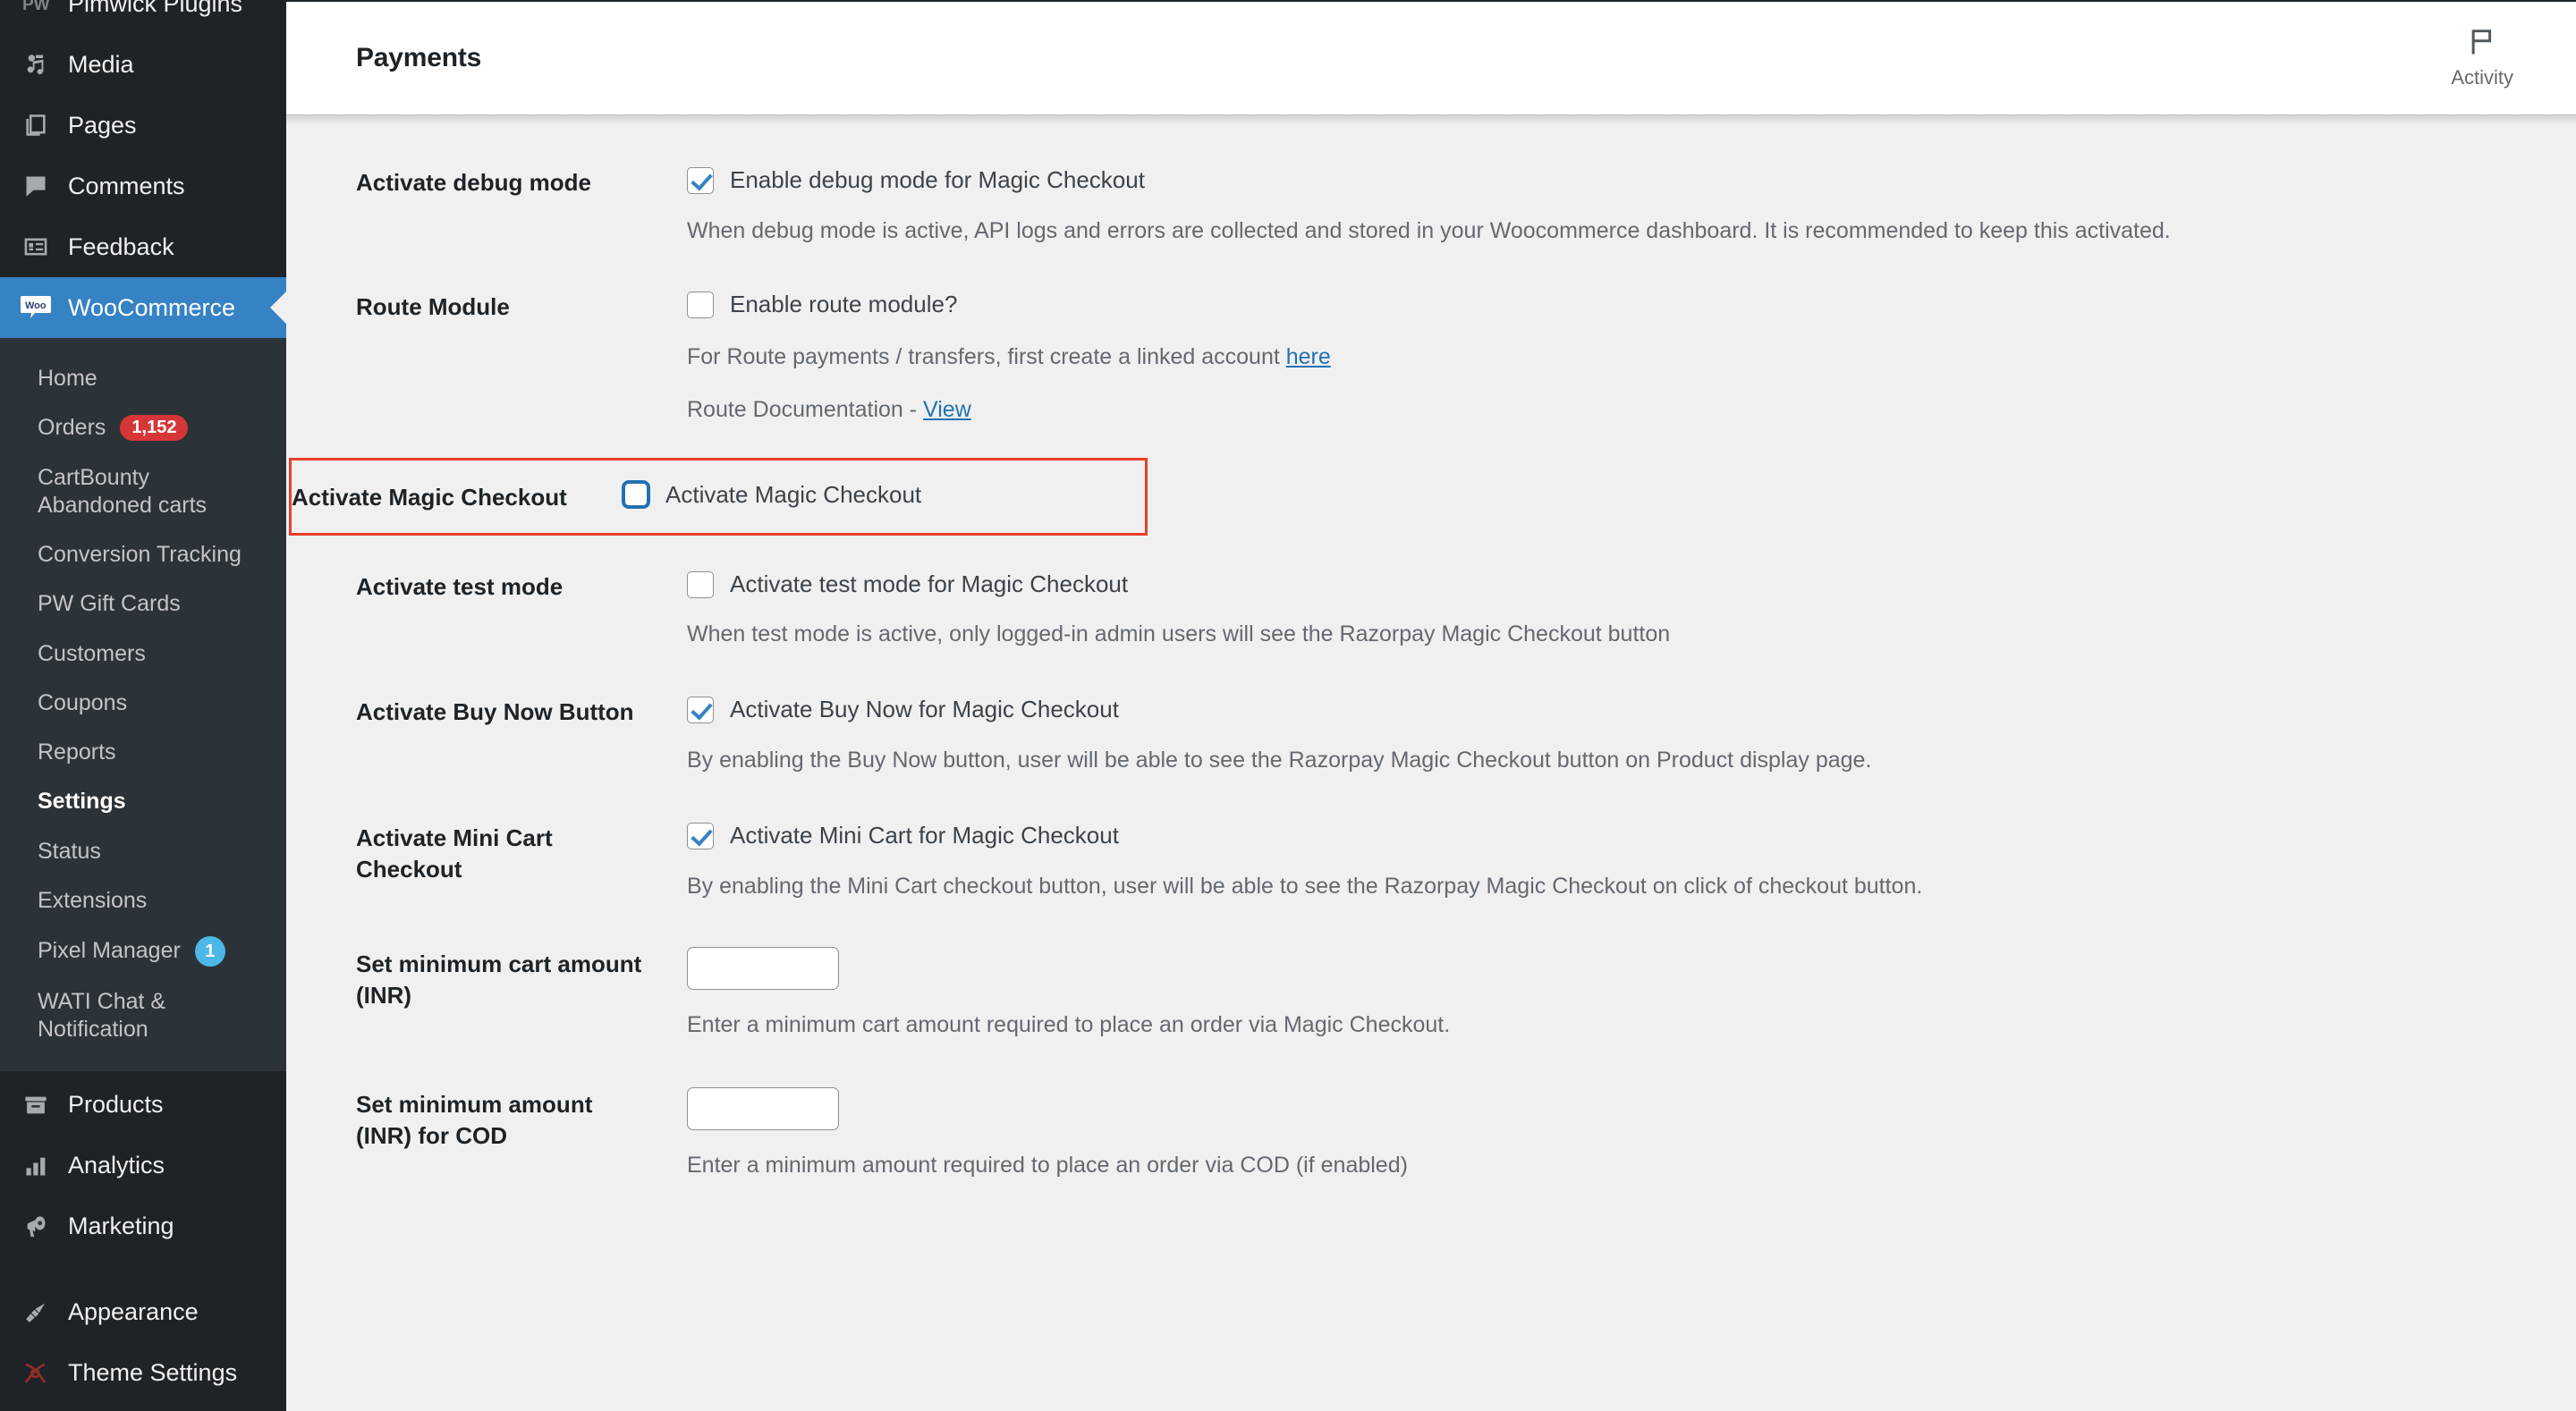 The height and width of the screenshot is (1411, 2576). Describe the element at coordinates (763, 969) in the screenshot. I see `min-cart-amount-input` at that location.